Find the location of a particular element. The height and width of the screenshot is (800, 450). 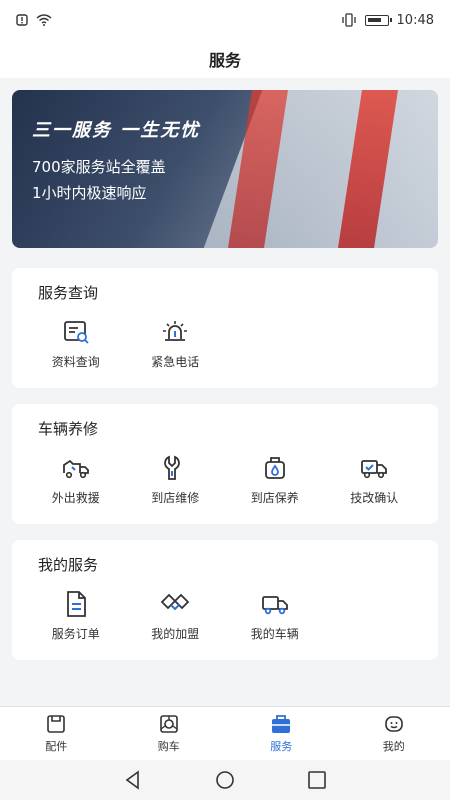

recents-icon is located at coordinates (317, 780).